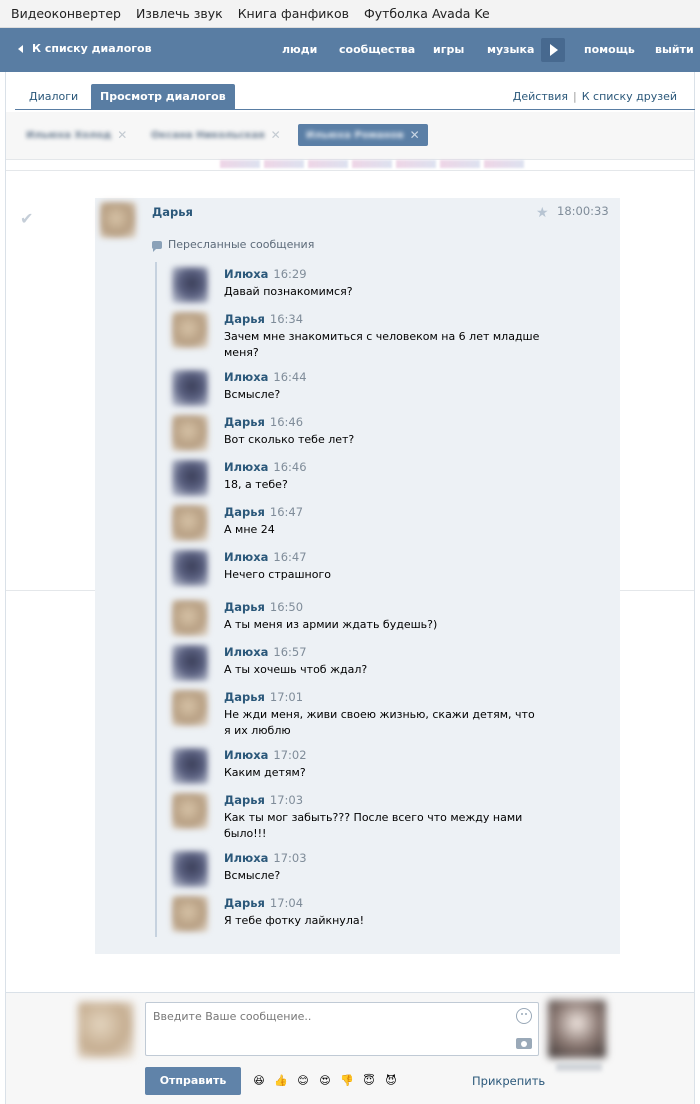 This screenshot has height=1104, width=700. I want to click on smile-emoji-icon: 😊, so click(303, 1080).